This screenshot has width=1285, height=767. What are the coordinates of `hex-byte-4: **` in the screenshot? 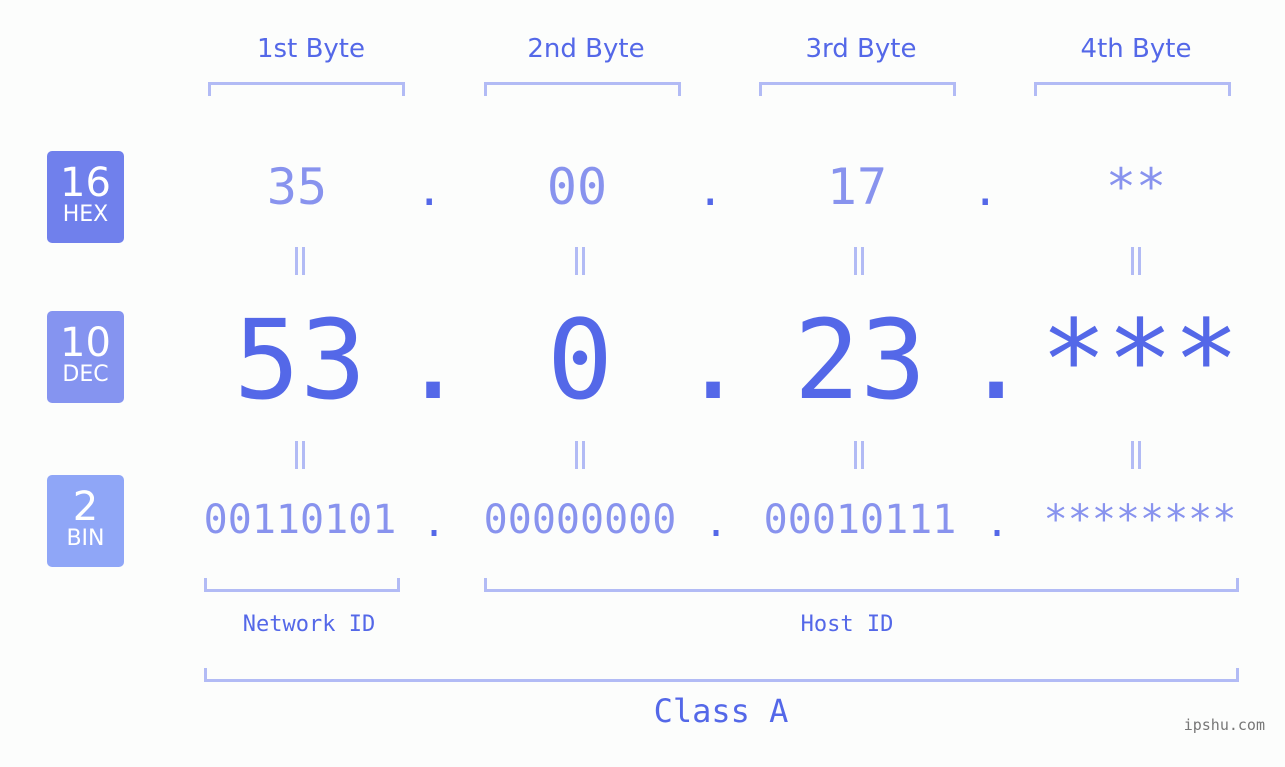 It's located at (1136, 187).